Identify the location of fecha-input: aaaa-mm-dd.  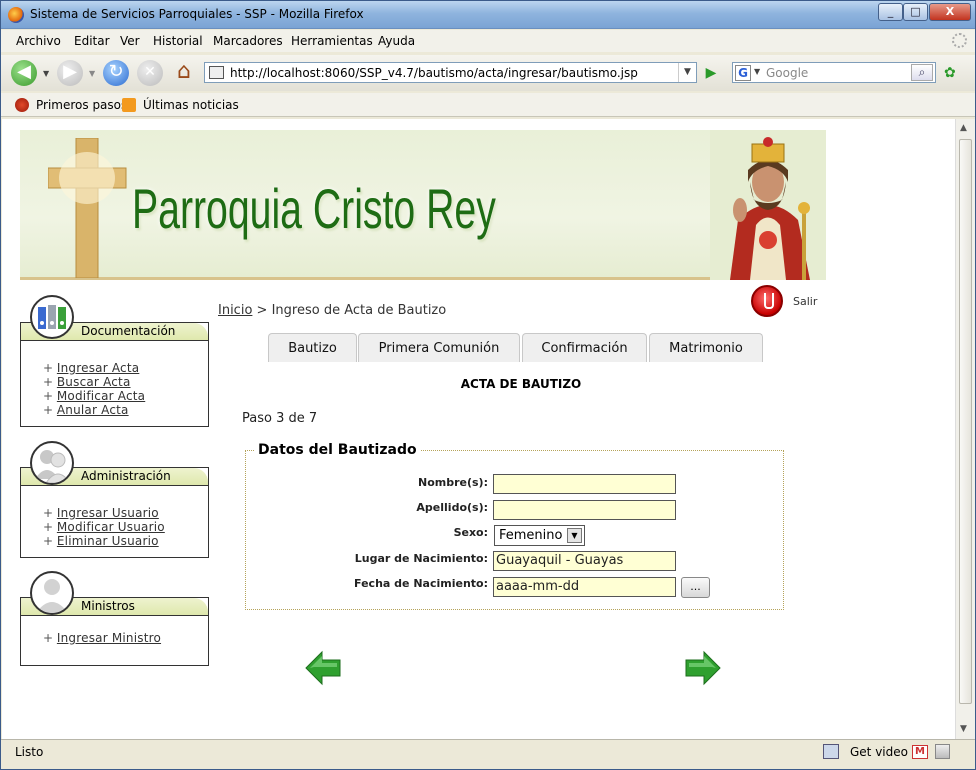
(584, 587).